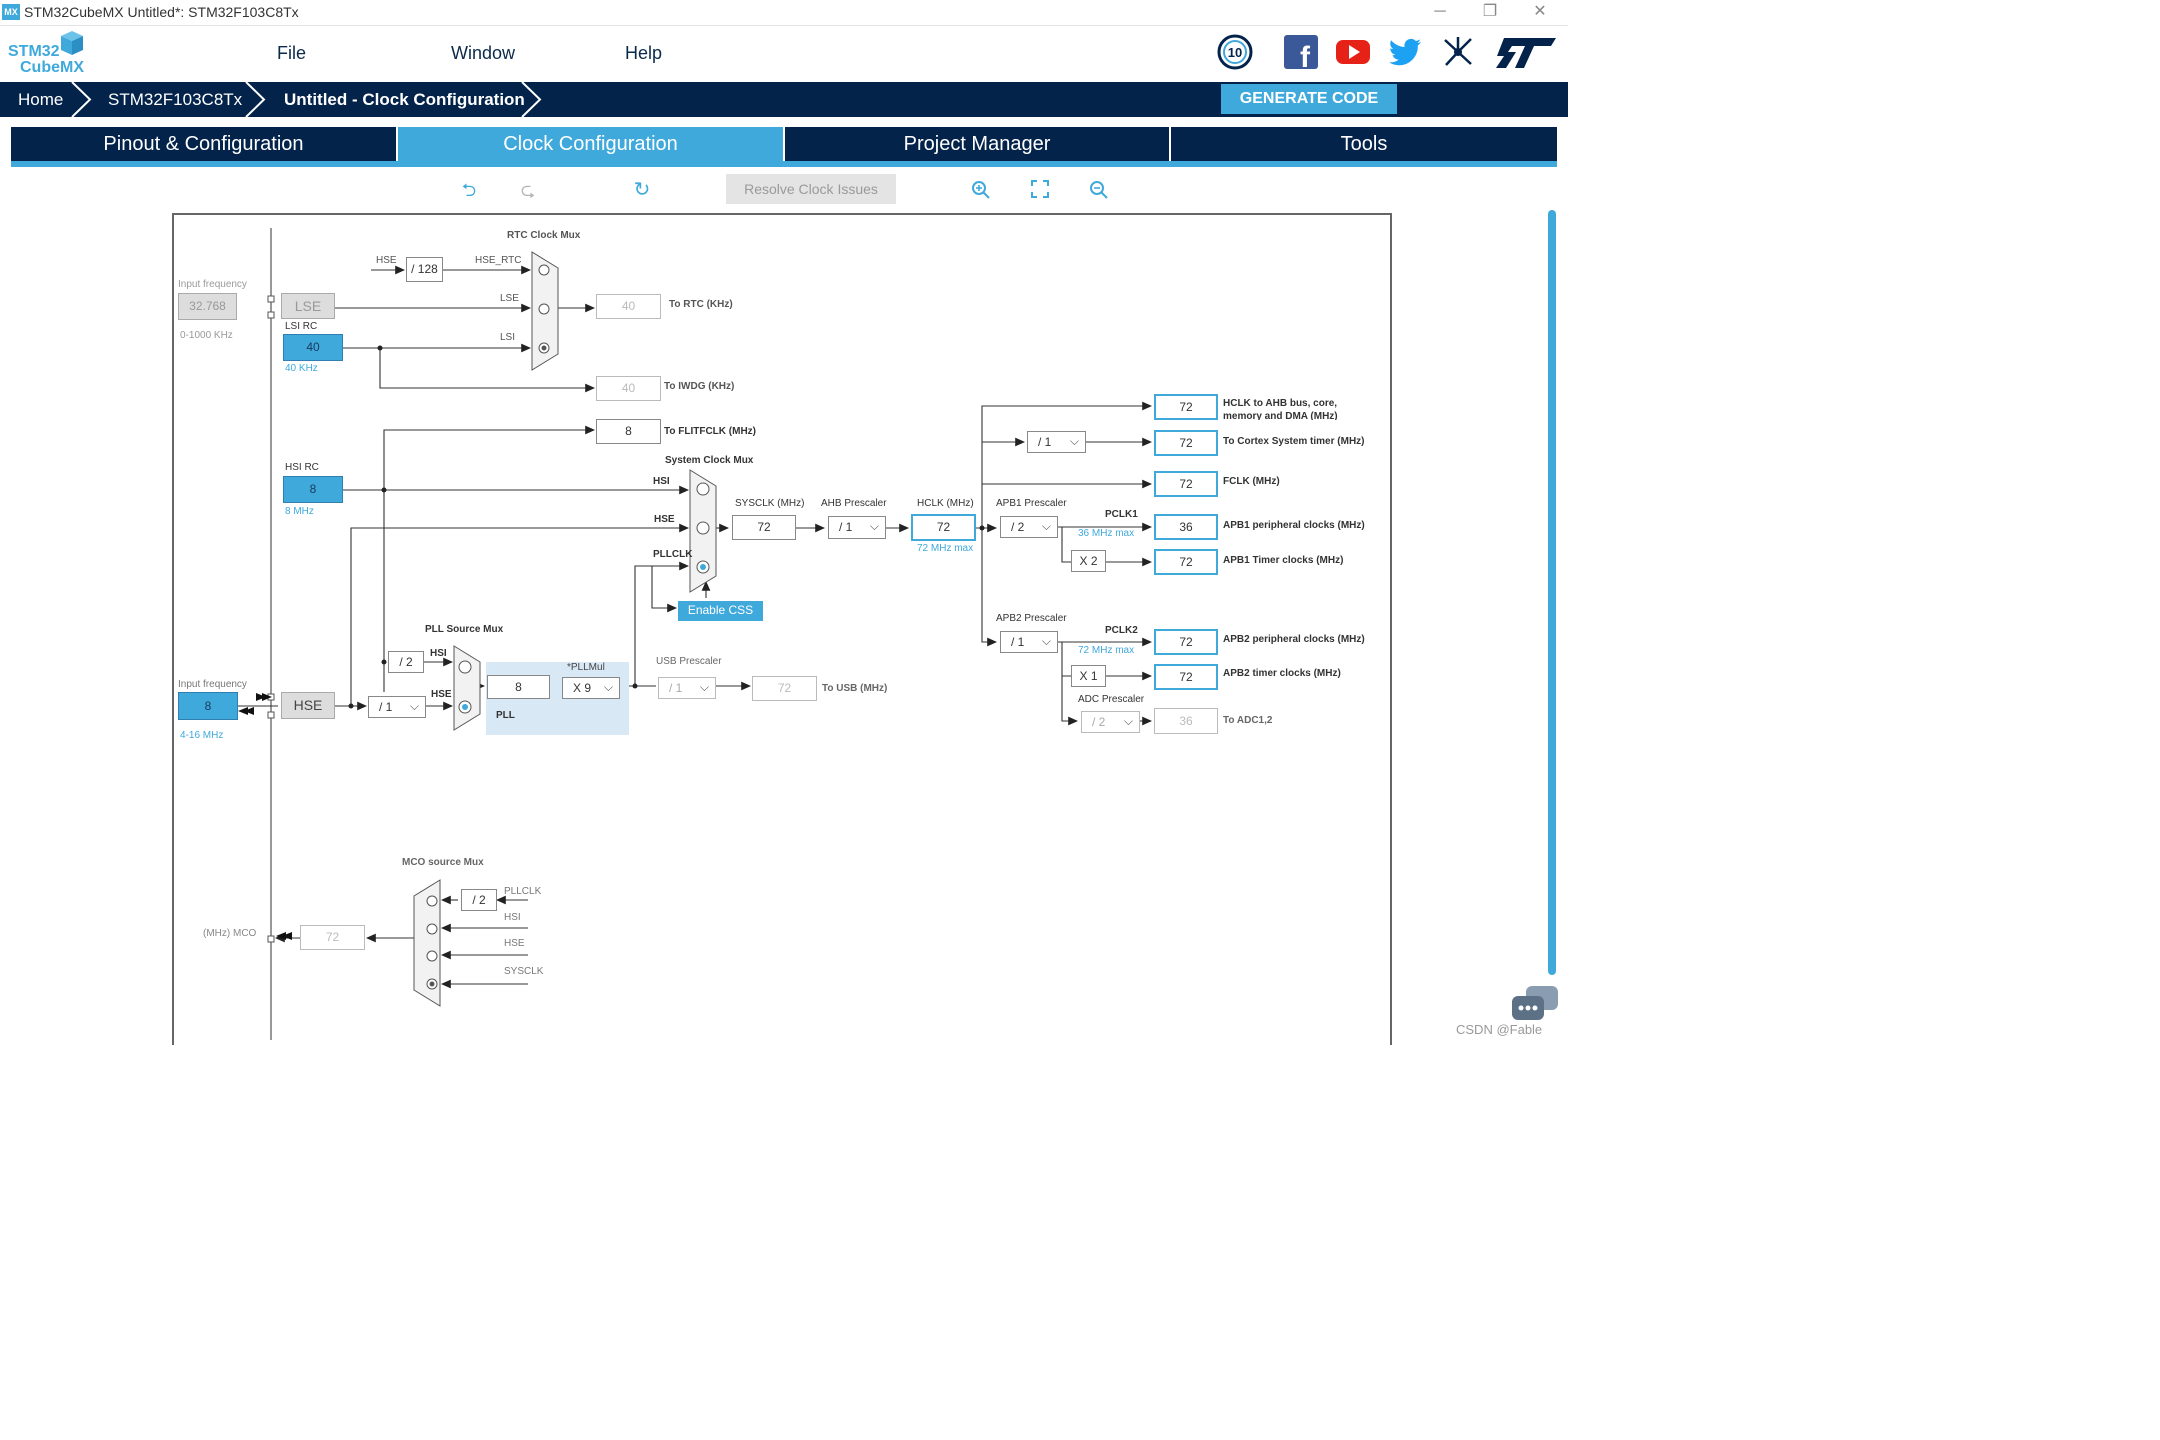 This screenshot has width=2160, height=1440. What do you see at coordinates (1294, 525) in the screenshot?
I see `apb1-peripheral-label: APB1 peripheral clocks (MHz)` at bounding box center [1294, 525].